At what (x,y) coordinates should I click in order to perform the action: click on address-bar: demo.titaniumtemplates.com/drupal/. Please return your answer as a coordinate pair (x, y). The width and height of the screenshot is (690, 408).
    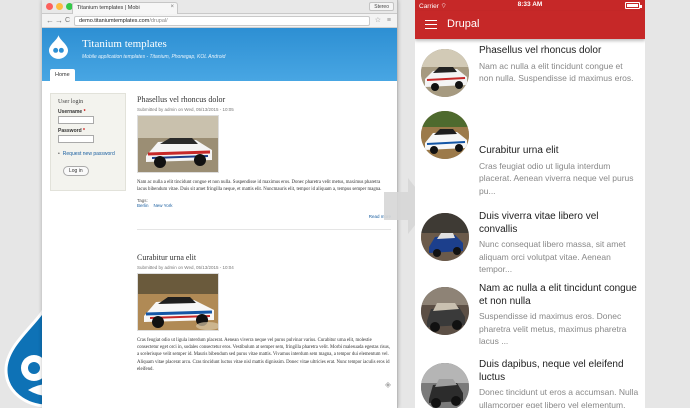
    Looking at the image, I should click on (222, 21).